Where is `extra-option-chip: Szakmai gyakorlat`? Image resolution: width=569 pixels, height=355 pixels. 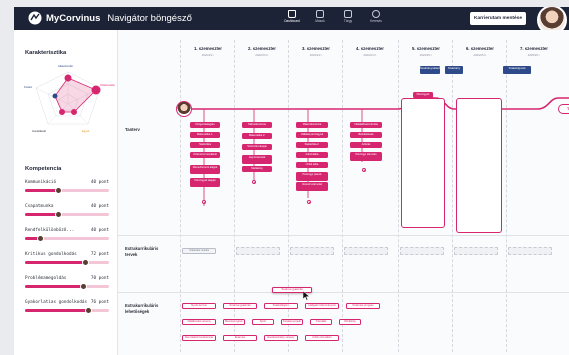 extra-option-chip: Szakmai gyakorlat is located at coordinates (240, 306).